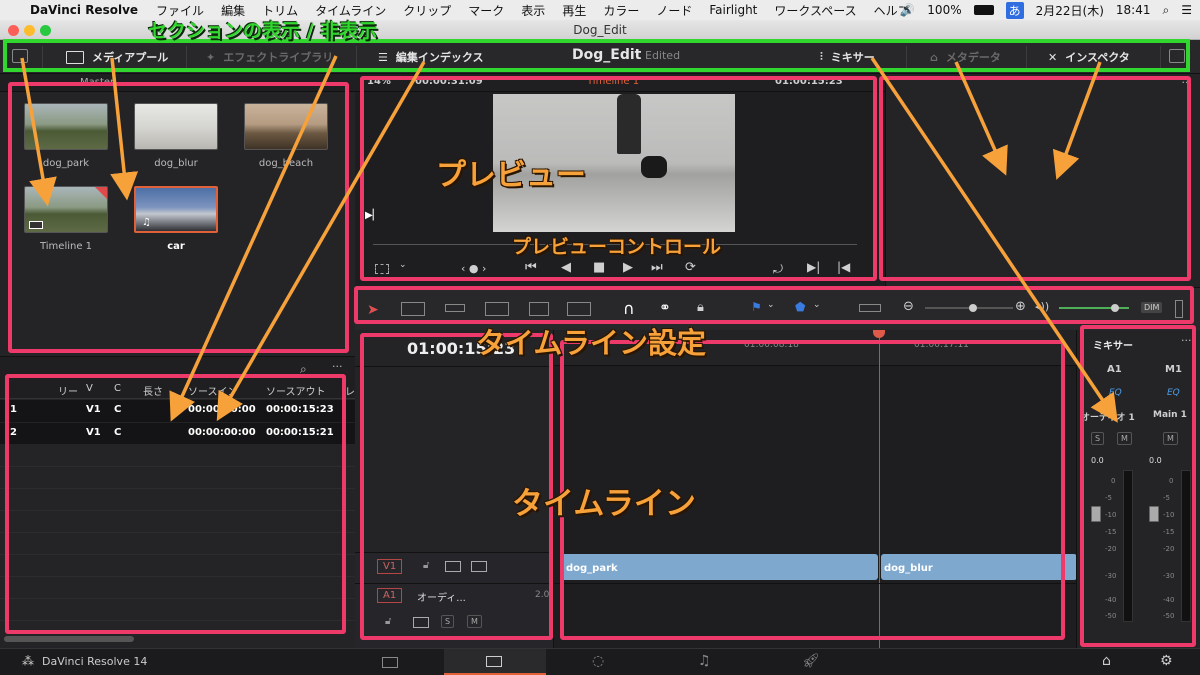 The width and height of the screenshot is (1200, 675). What do you see at coordinates (617, 247) in the screenshot?
I see `annotation-preview-controls: プレビューコントロール` at bounding box center [617, 247].